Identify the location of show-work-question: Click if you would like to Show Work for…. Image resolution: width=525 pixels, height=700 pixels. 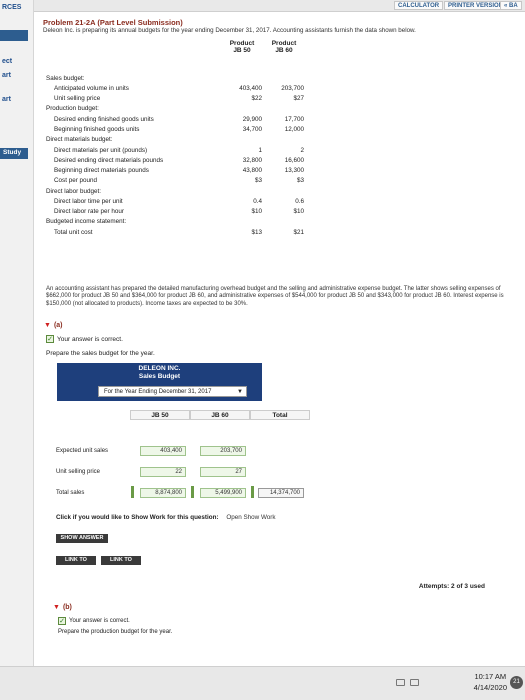
(137, 517).